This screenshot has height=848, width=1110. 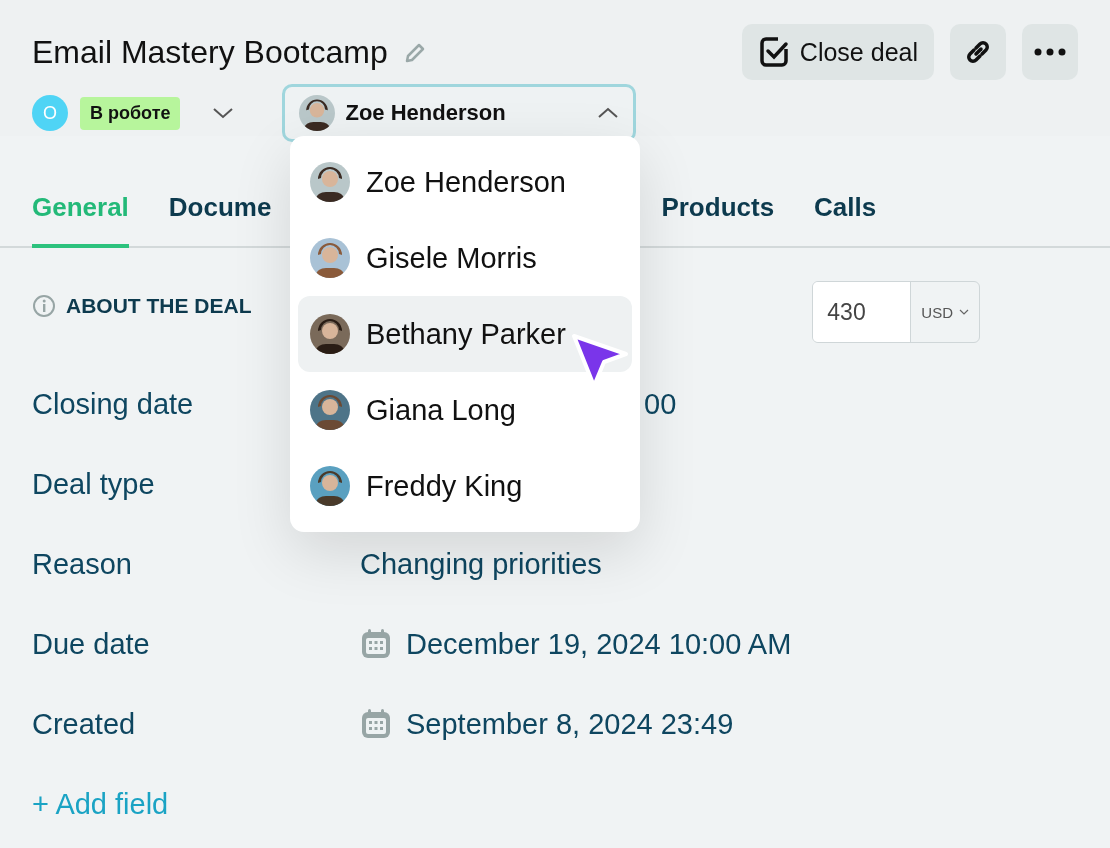 I want to click on chevron-icon, so click(x=608, y=113).